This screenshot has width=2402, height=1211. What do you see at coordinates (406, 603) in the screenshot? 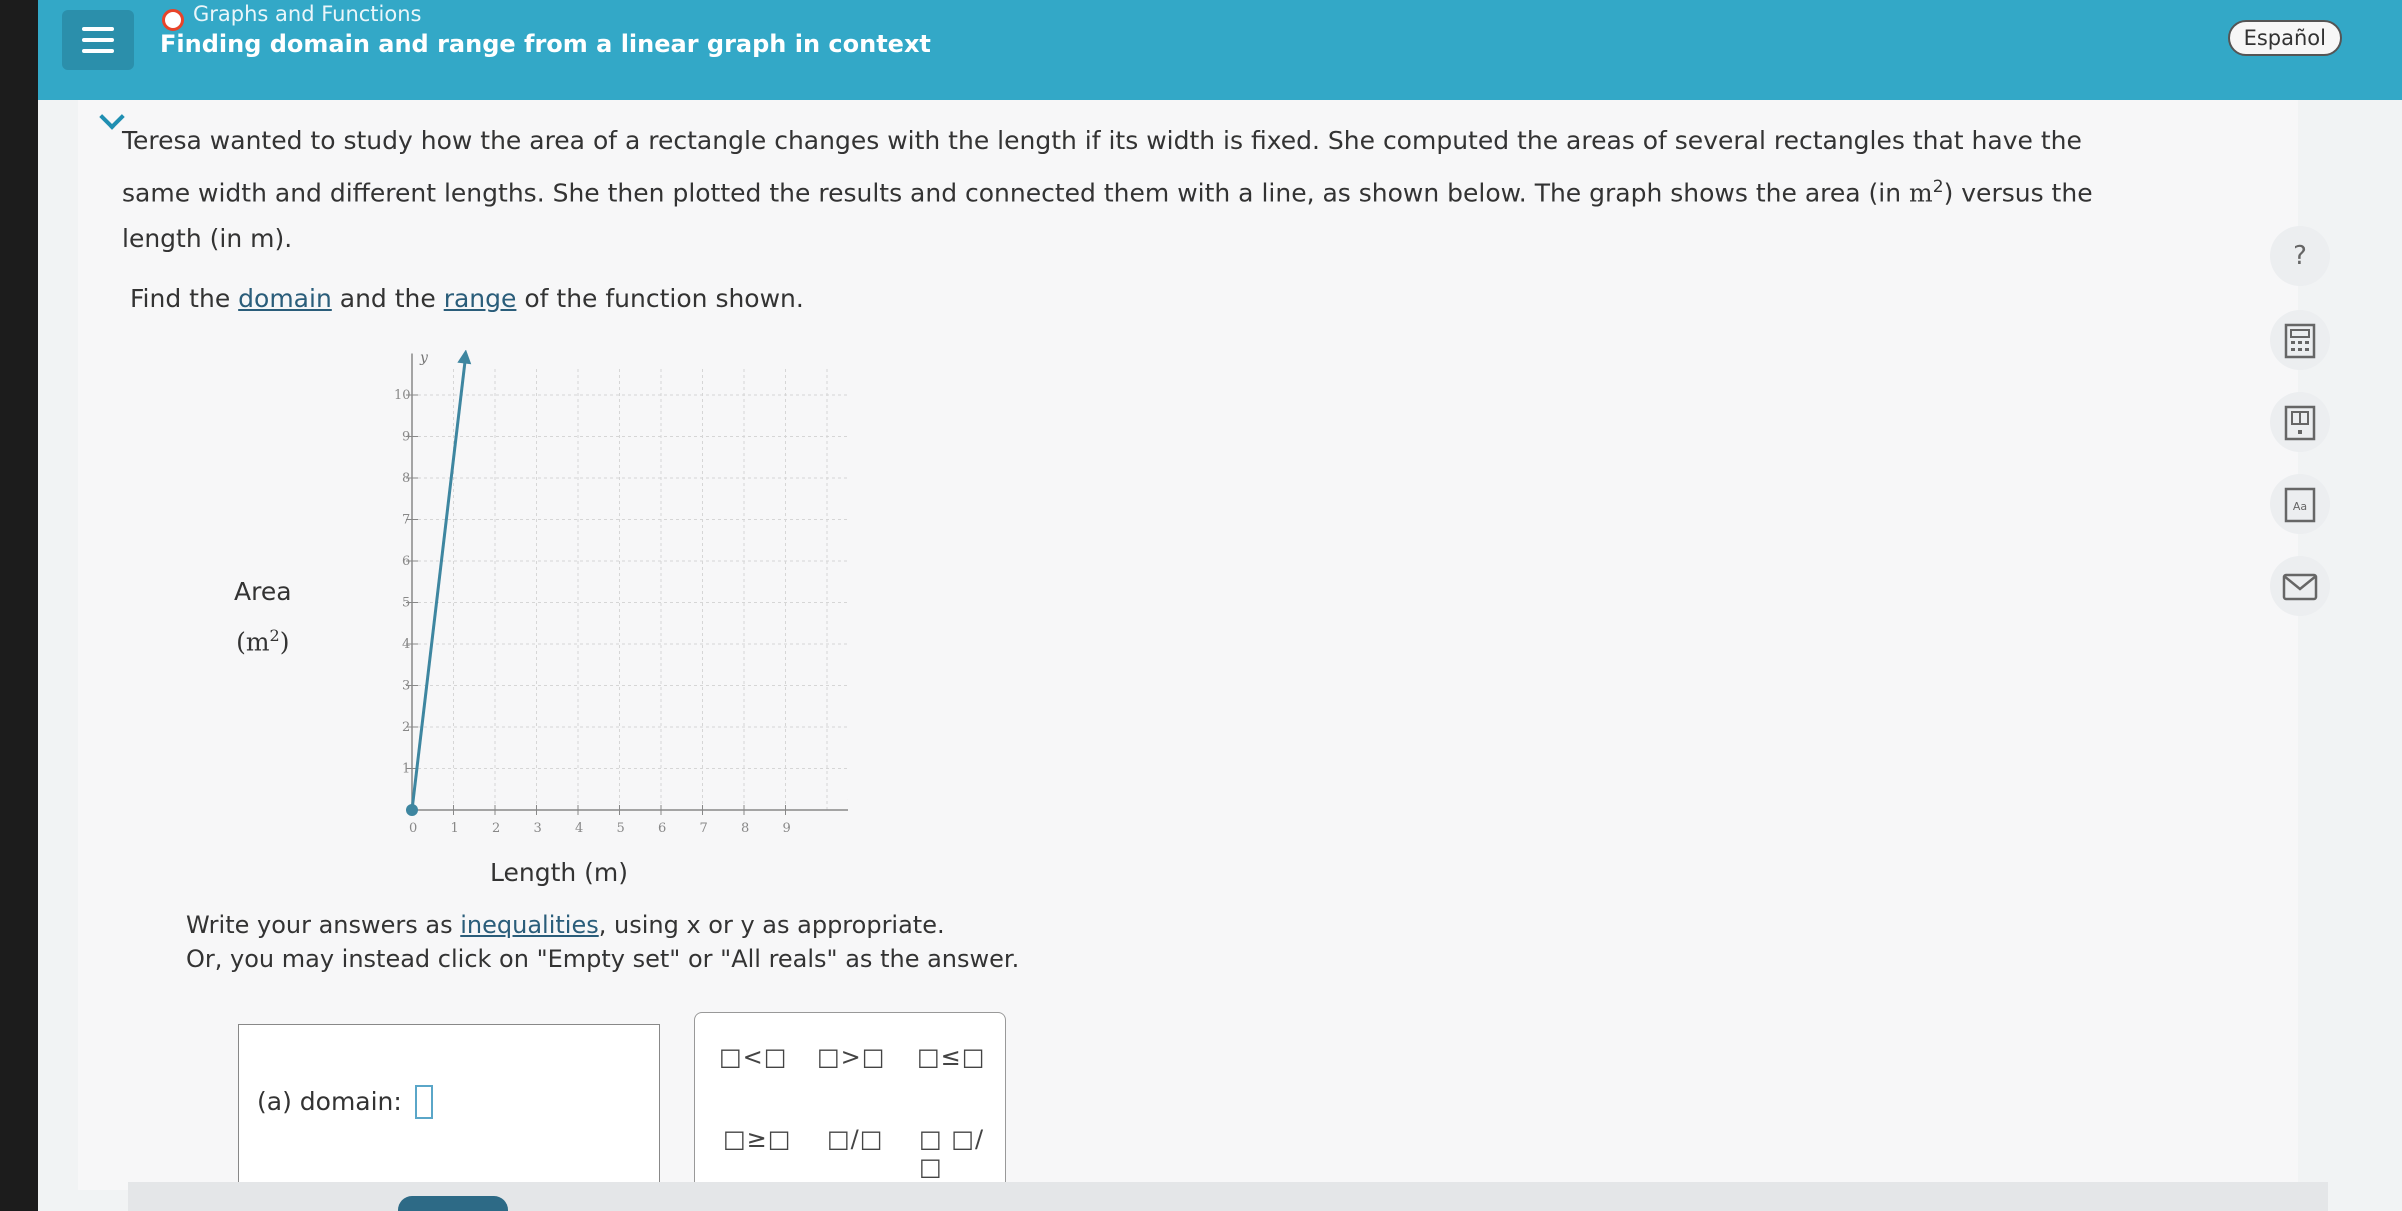
I see `y-tick-label: 5` at bounding box center [406, 603].